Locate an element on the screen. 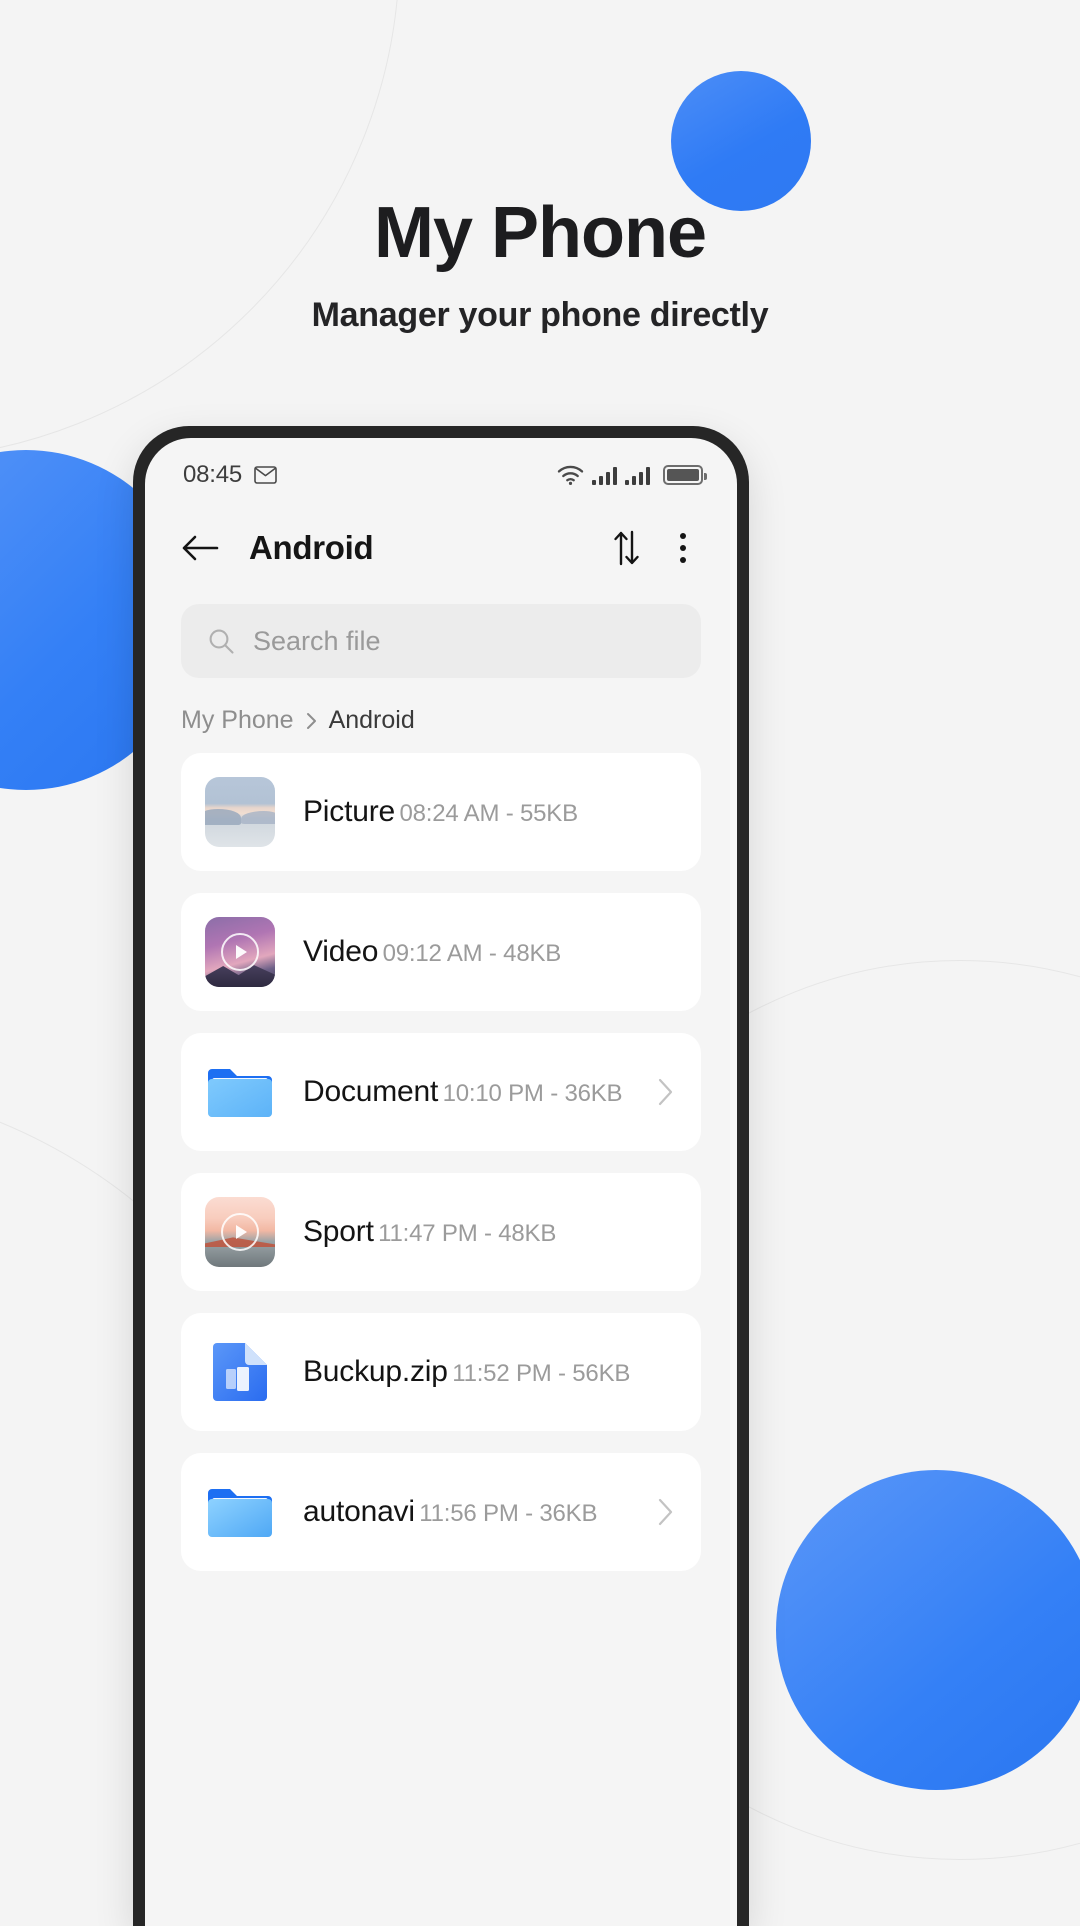 Image resolution: width=1080 pixels, height=1926 pixels. table-row: Sport 11:47 PM - 48KB is located at coordinates (441, 1232).